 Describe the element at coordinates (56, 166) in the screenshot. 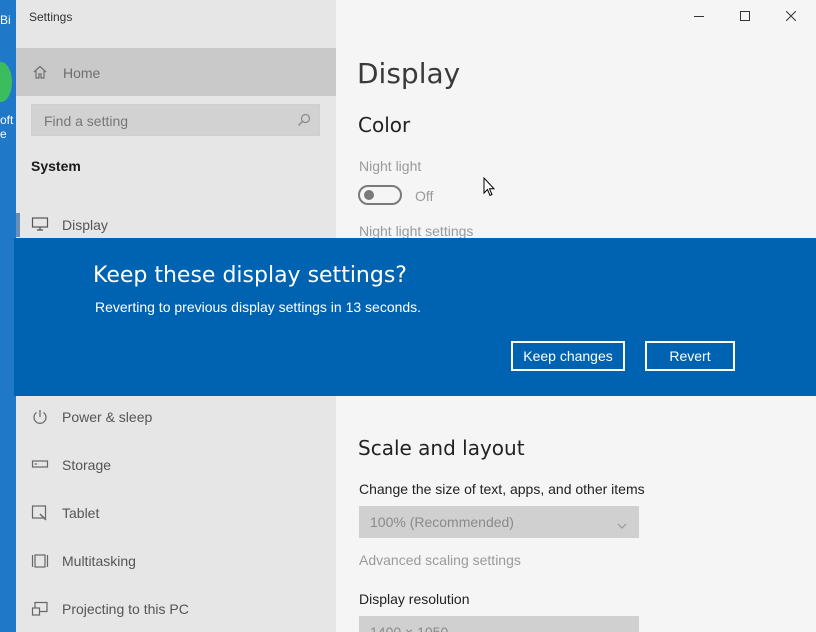

I see `sidebar-section-title: System` at that location.